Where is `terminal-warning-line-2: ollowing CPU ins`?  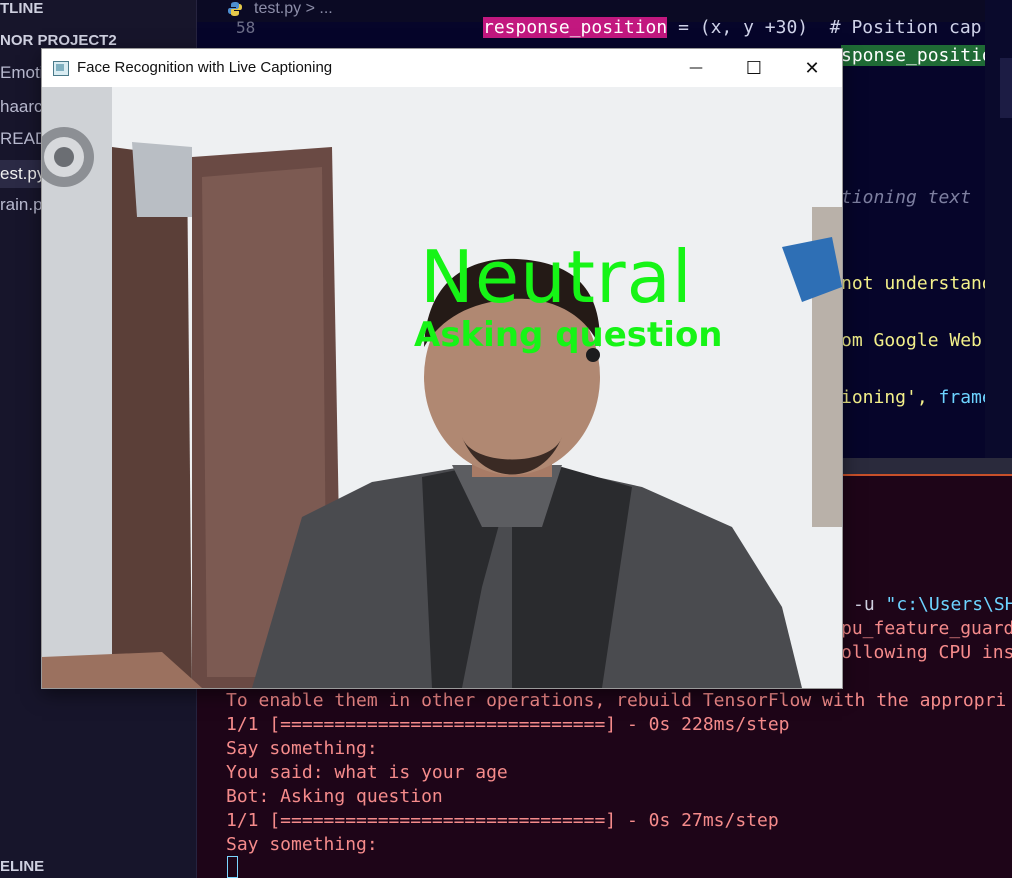
terminal-warning-line-2: ollowing CPU ins is located at coordinates (926, 652).